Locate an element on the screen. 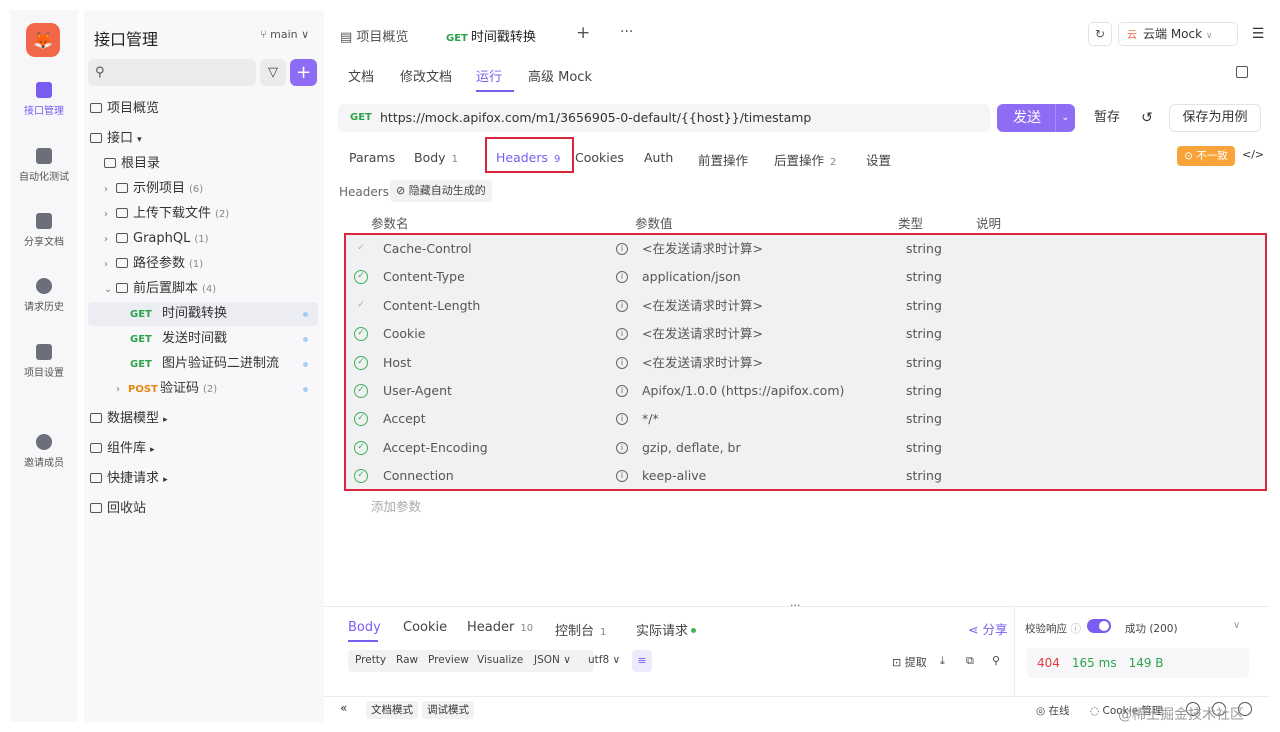 The width and height of the screenshot is (1280, 732). tab-cookies: Cookies is located at coordinates (599, 157).